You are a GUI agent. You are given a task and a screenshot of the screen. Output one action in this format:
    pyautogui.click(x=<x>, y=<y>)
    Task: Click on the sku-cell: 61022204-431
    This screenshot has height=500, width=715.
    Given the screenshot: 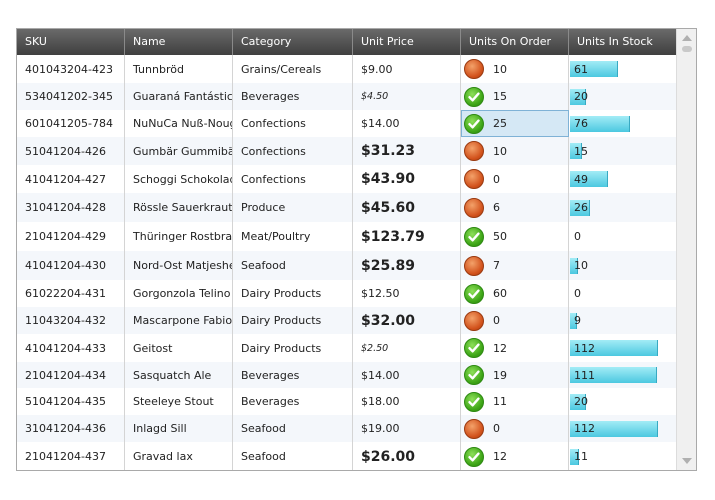 What is the action you would take?
    pyautogui.click(x=71, y=293)
    